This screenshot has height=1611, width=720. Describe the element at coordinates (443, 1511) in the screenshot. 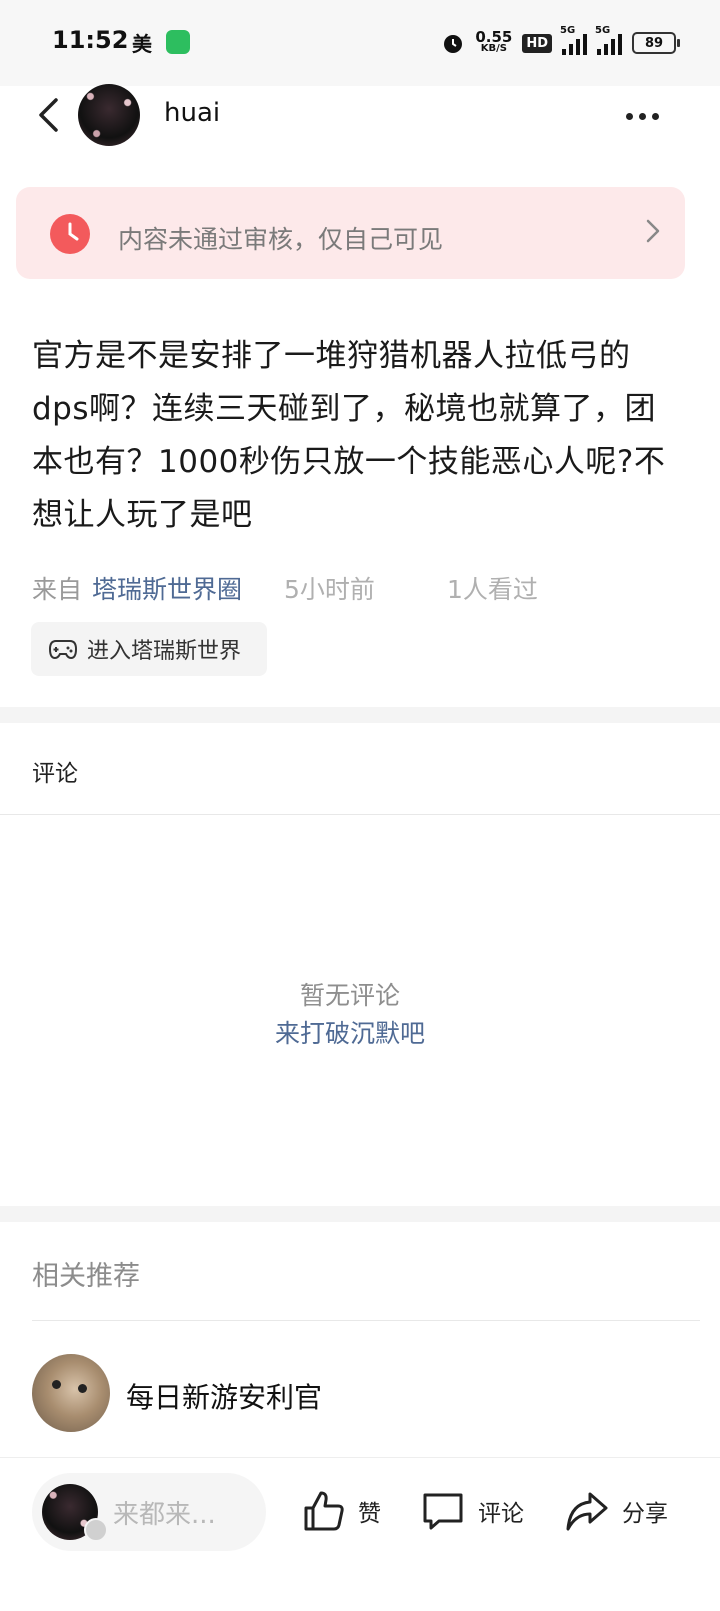

I see `comment-icon` at that location.